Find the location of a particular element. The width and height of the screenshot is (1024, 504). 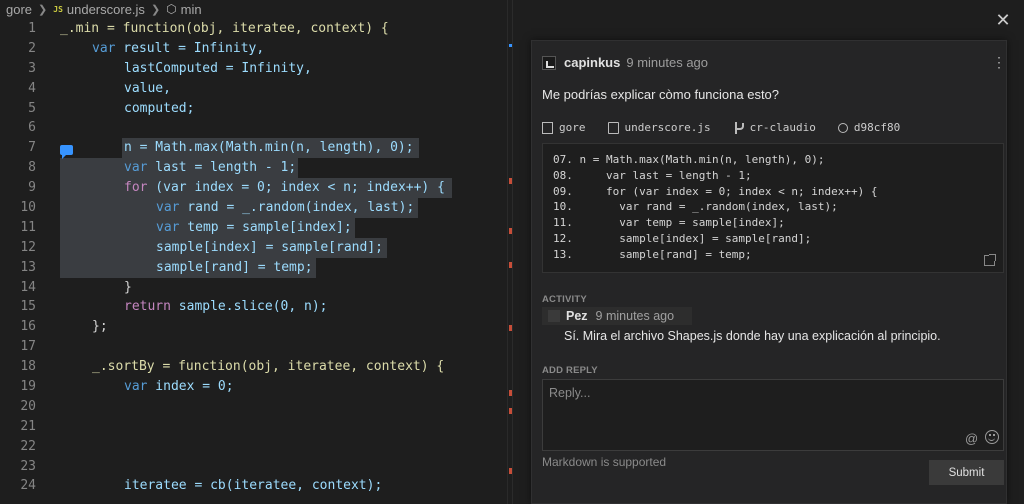

git-commit-icon is located at coordinates (842, 127).